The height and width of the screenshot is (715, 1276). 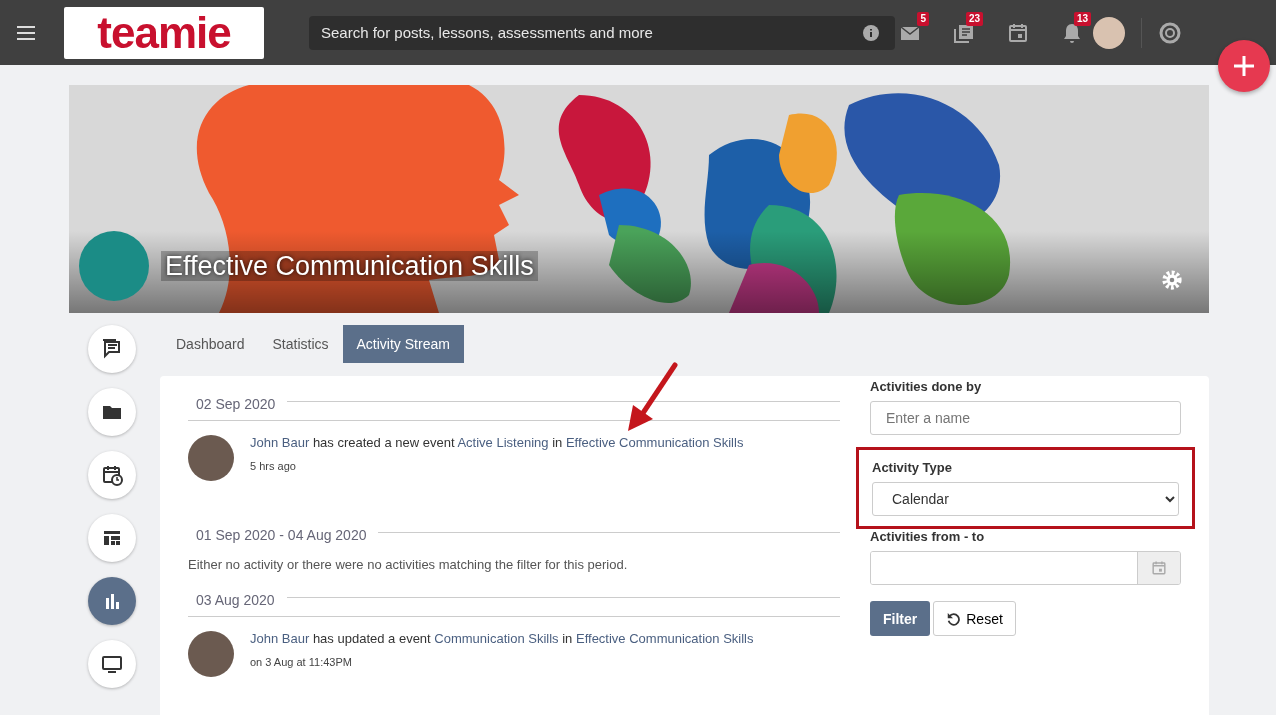 What do you see at coordinates (928, 536) in the screenshot?
I see `field-label: Activities from - to` at bounding box center [928, 536].